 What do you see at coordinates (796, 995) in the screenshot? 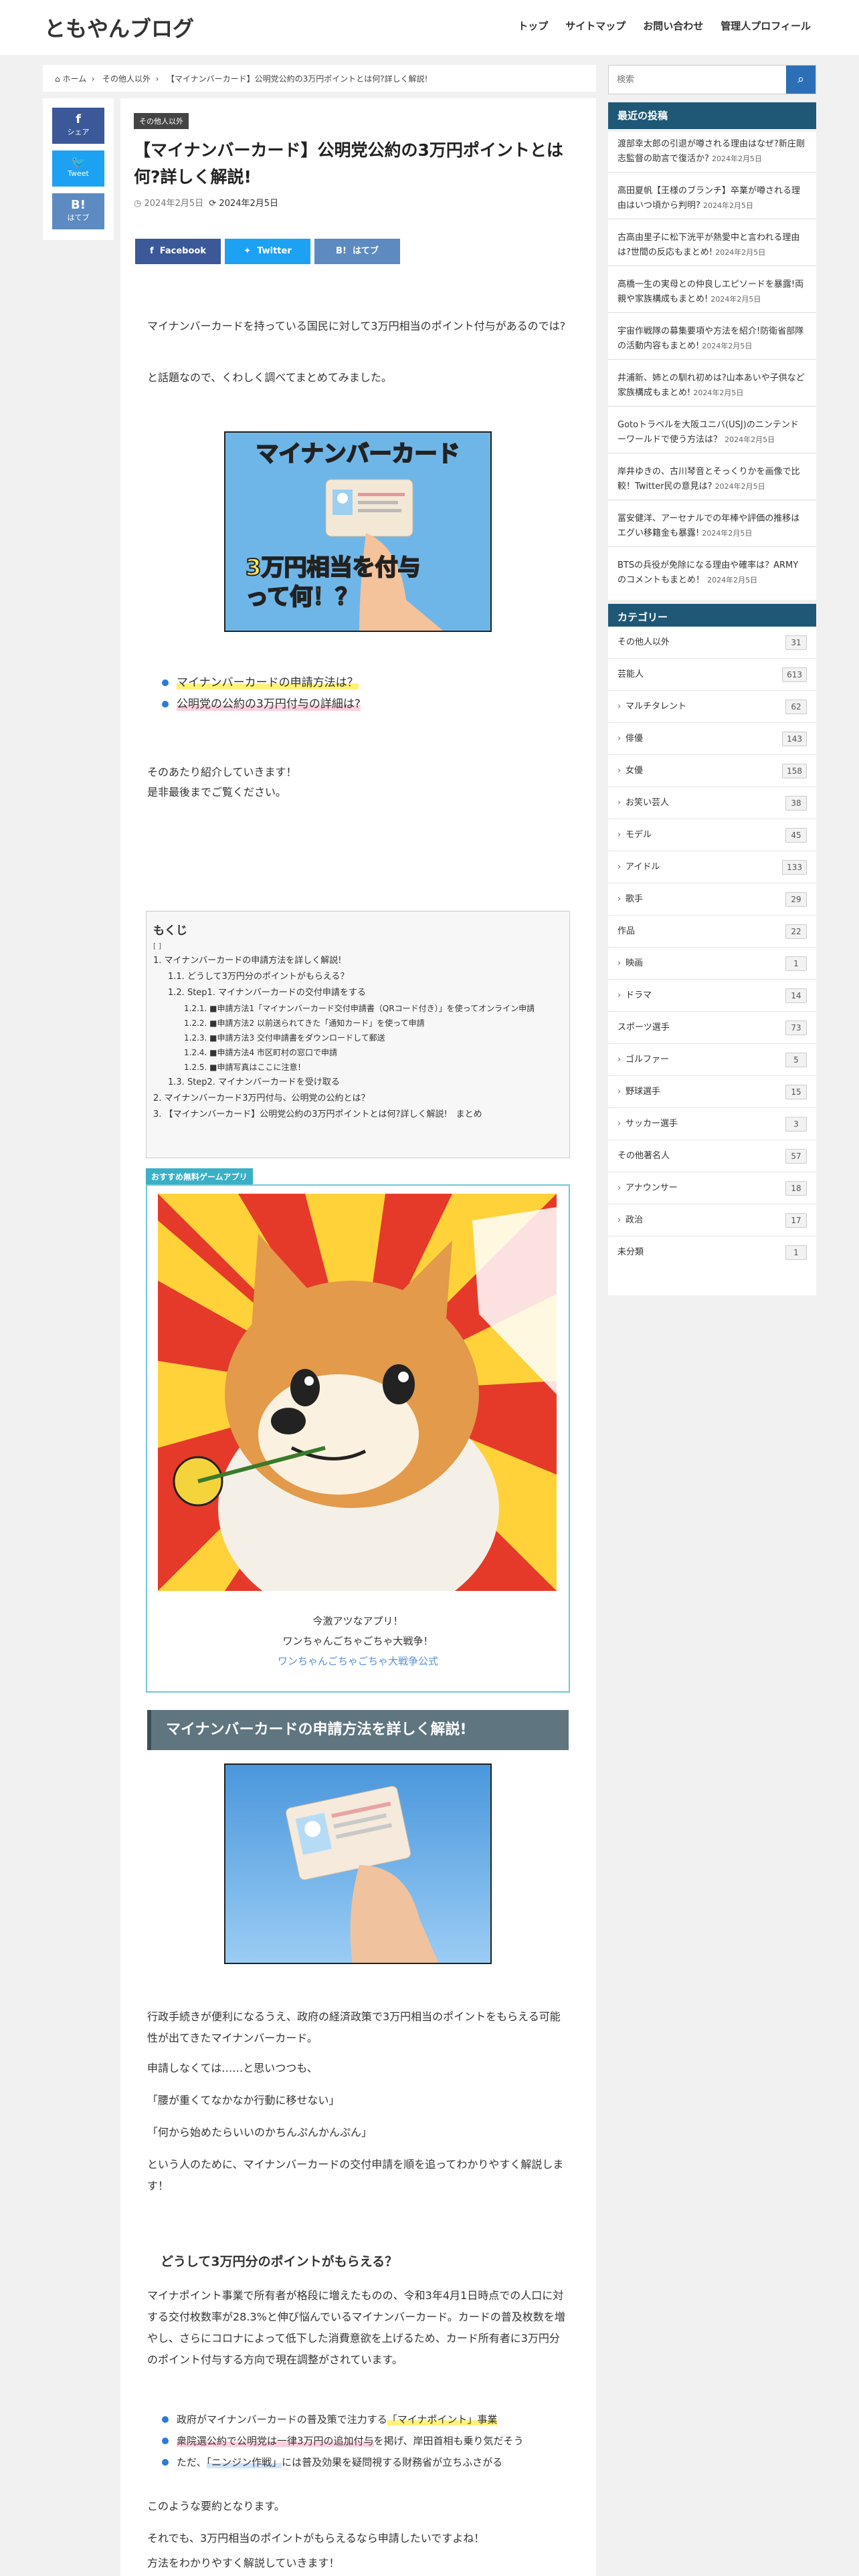
I see `category-count: 14` at bounding box center [796, 995].